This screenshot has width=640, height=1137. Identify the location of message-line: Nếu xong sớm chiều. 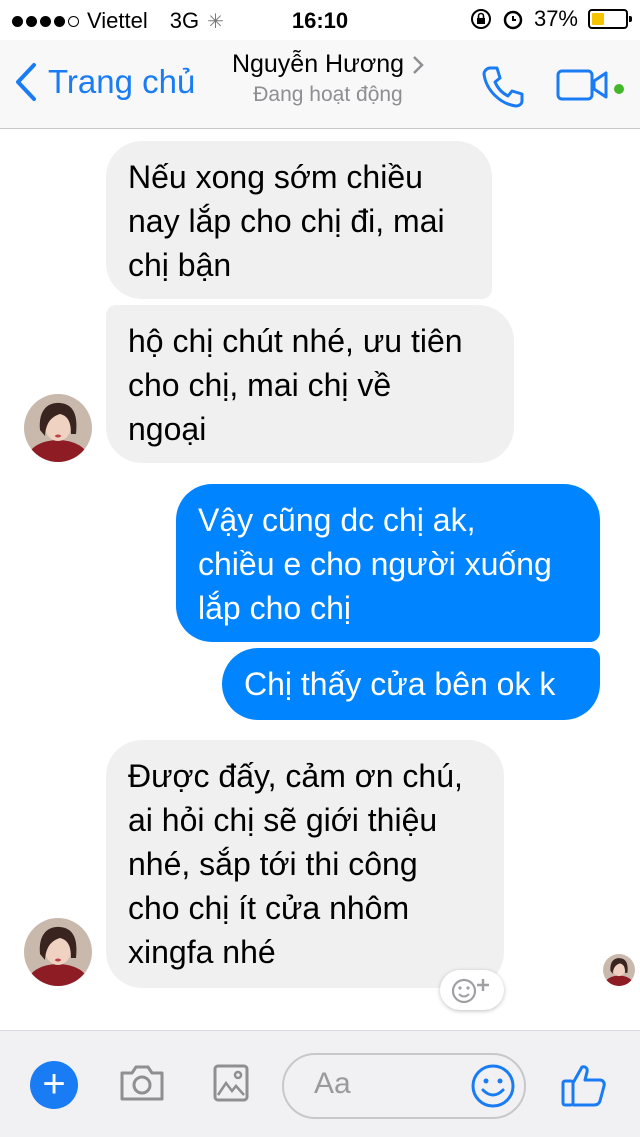
(275, 177).